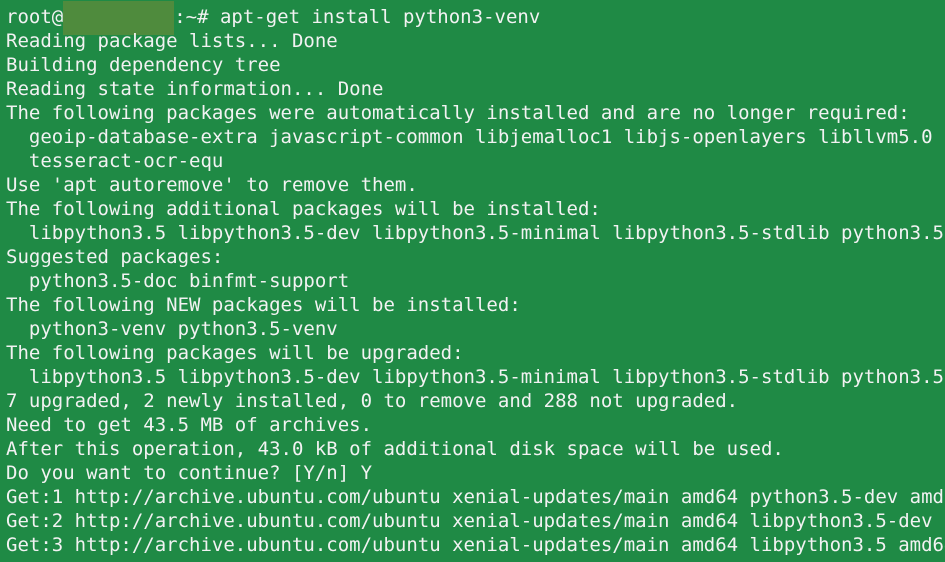 This screenshot has width=945, height=562. I want to click on command-text: apt-get install python3-venv, so click(380, 17).